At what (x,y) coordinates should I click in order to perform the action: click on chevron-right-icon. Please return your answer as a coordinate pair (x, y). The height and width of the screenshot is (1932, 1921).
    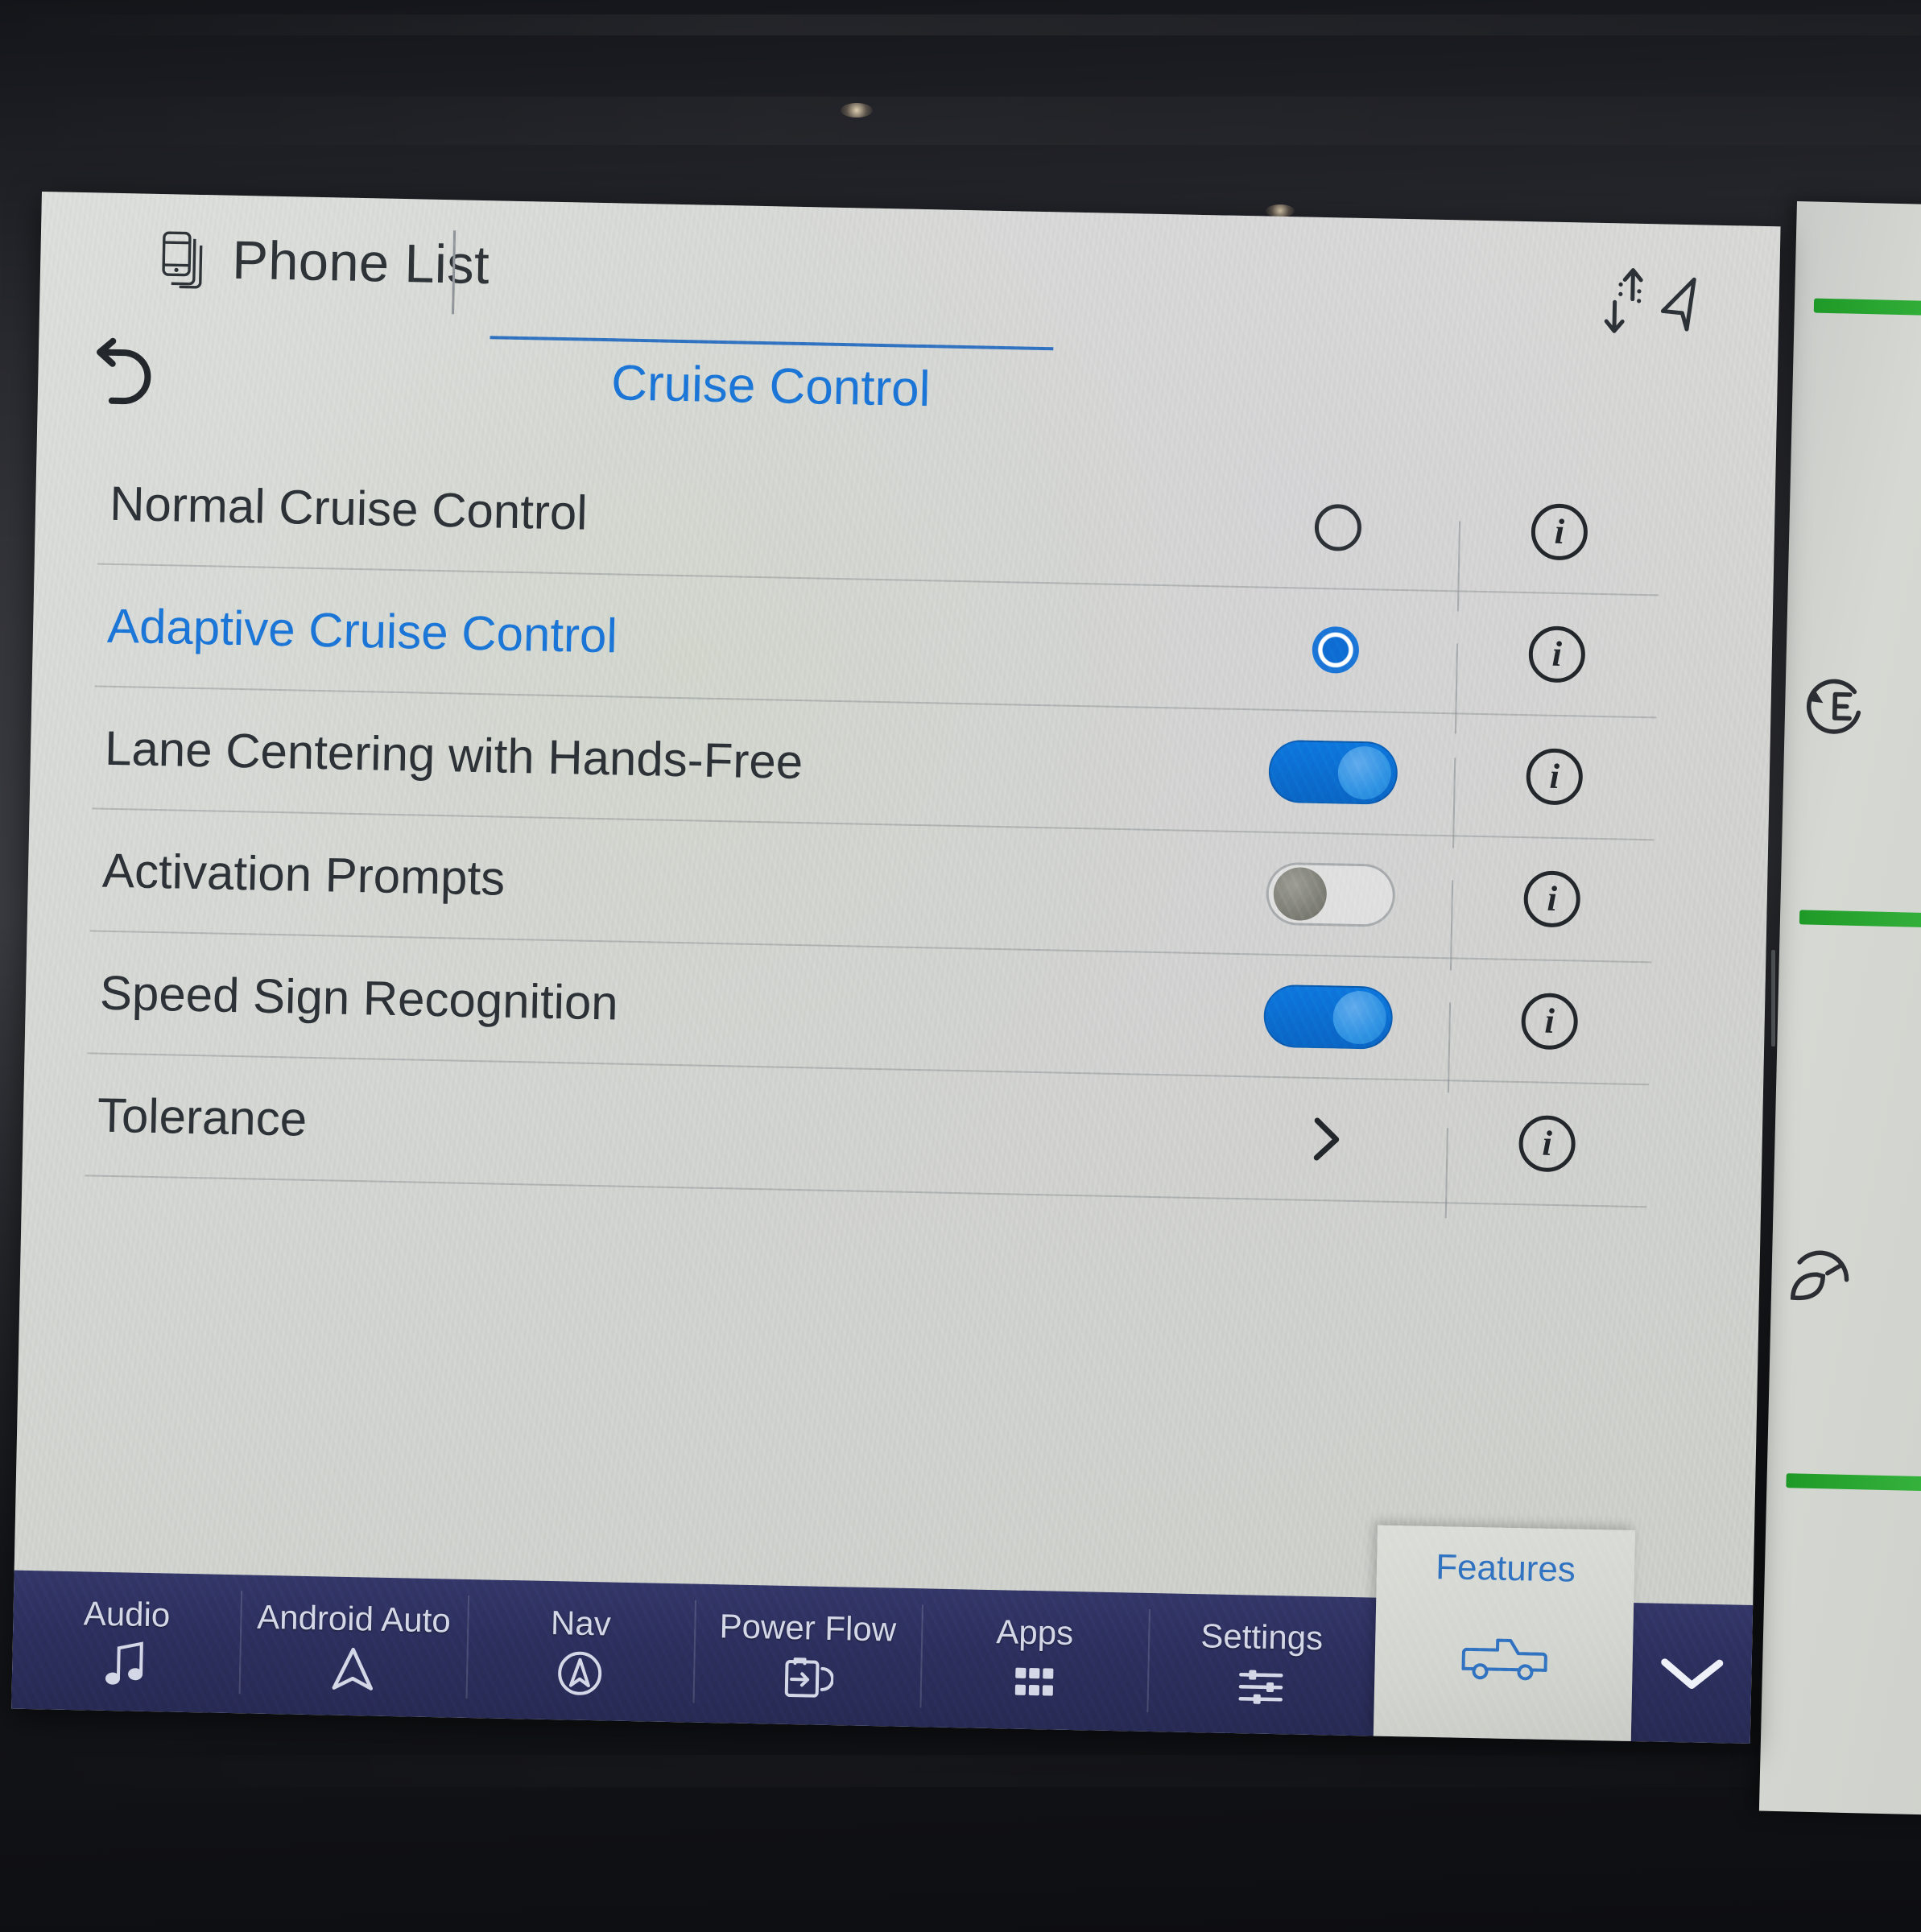
    Looking at the image, I should click on (1325, 1139).